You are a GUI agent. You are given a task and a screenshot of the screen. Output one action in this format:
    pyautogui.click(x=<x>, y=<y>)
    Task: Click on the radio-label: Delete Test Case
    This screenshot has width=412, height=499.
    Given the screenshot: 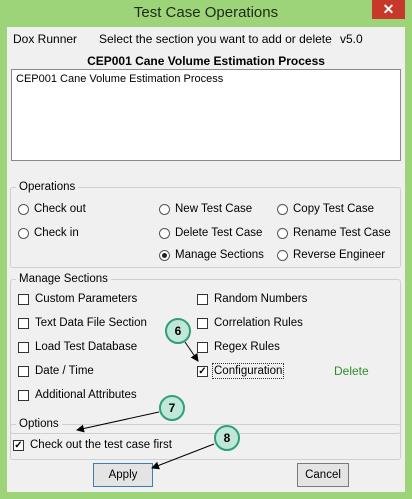 What is the action you would take?
    pyautogui.click(x=219, y=233)
    